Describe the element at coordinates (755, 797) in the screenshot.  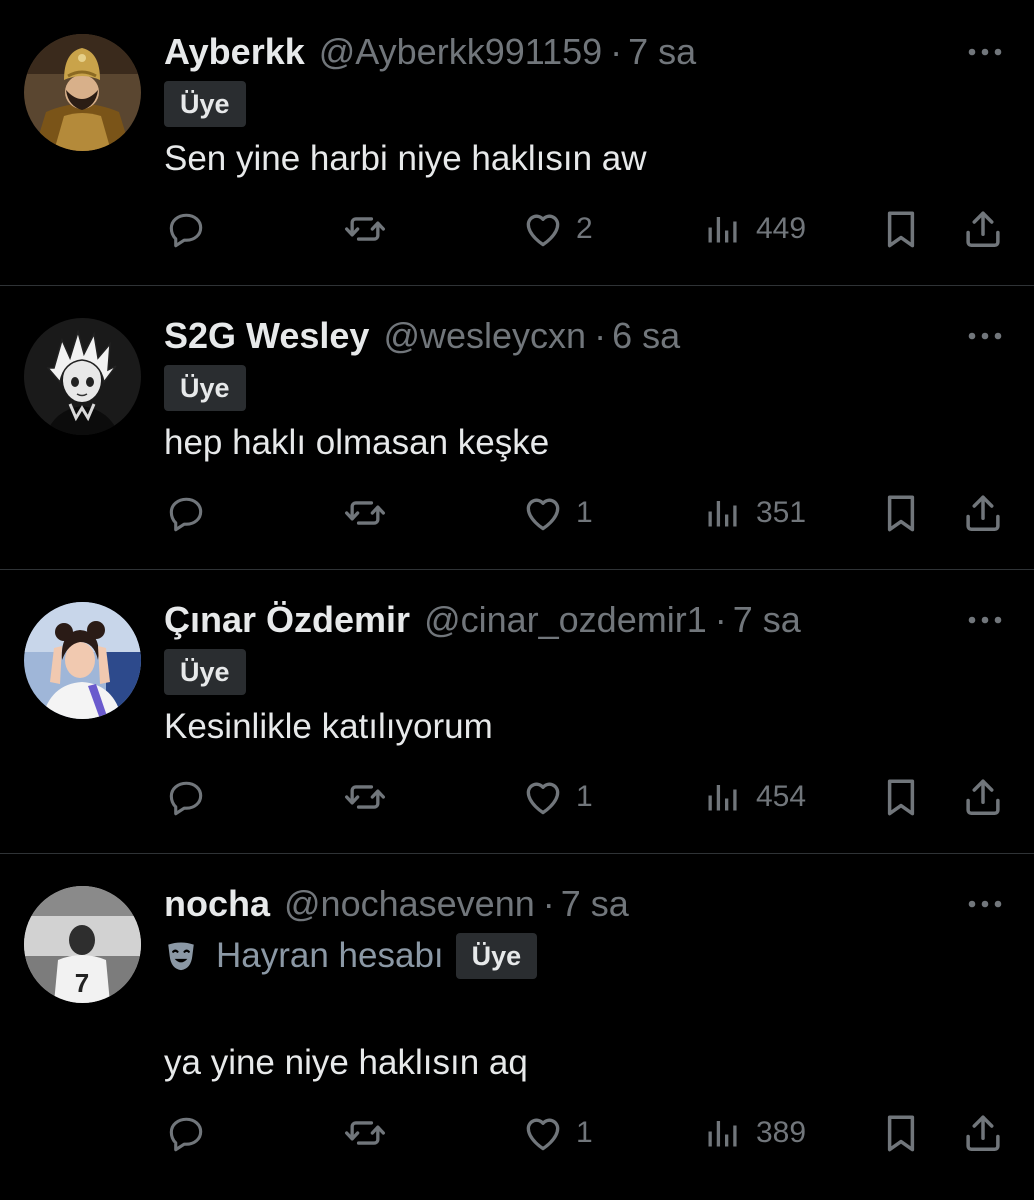
I see `views-button: 454` at that location.